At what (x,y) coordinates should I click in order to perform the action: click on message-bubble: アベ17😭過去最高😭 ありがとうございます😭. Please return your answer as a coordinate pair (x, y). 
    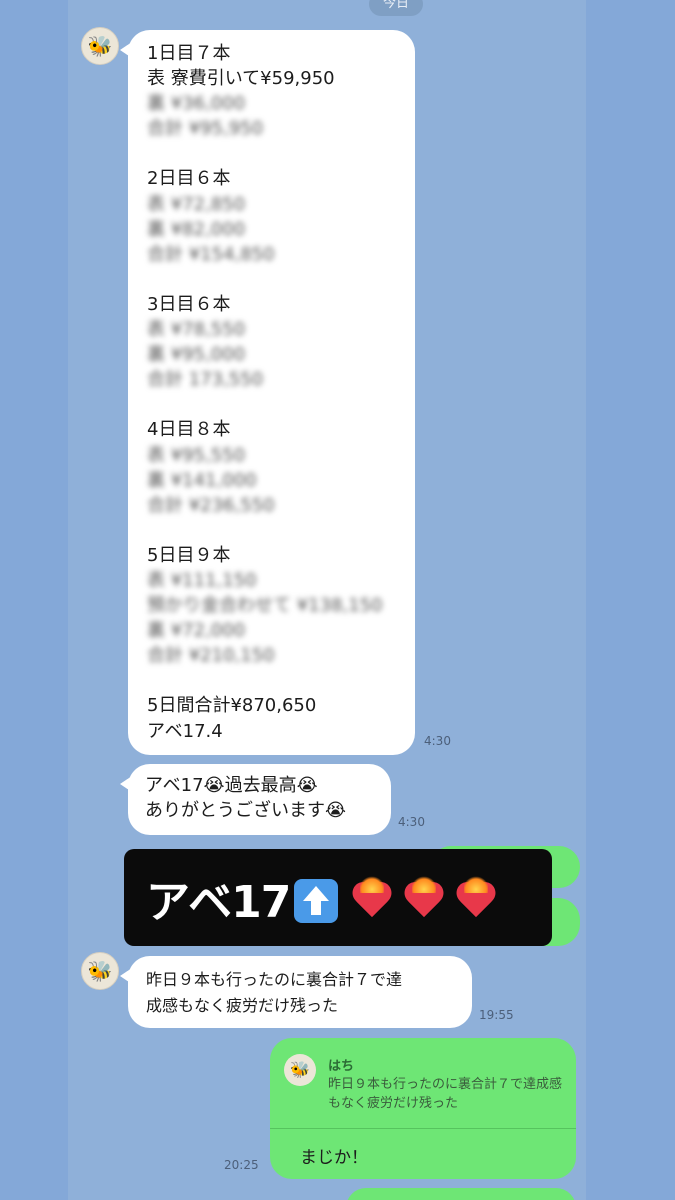
    Looking at the image, I should click on (255, 799).